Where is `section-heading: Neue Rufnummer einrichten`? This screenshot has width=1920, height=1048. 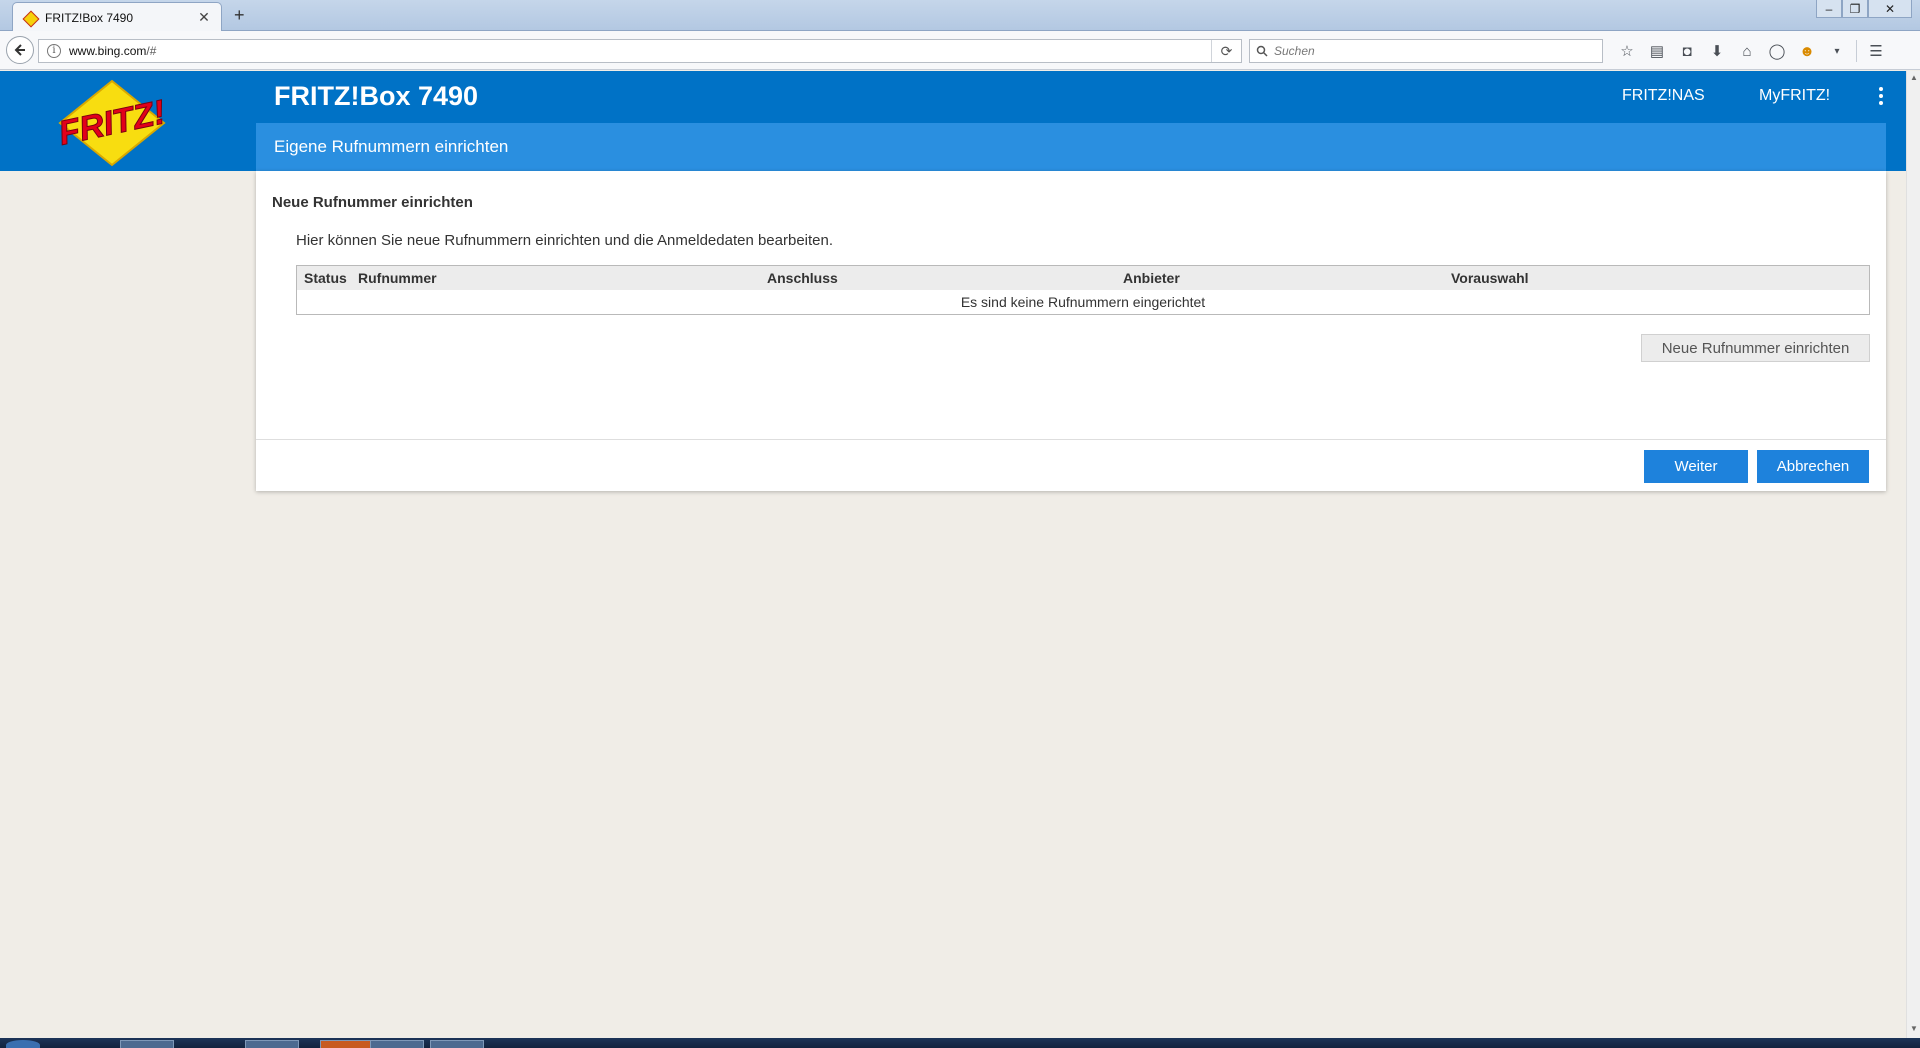 section-heading: Neue Rufnummer einrichten is located at coordinates (372, 202).